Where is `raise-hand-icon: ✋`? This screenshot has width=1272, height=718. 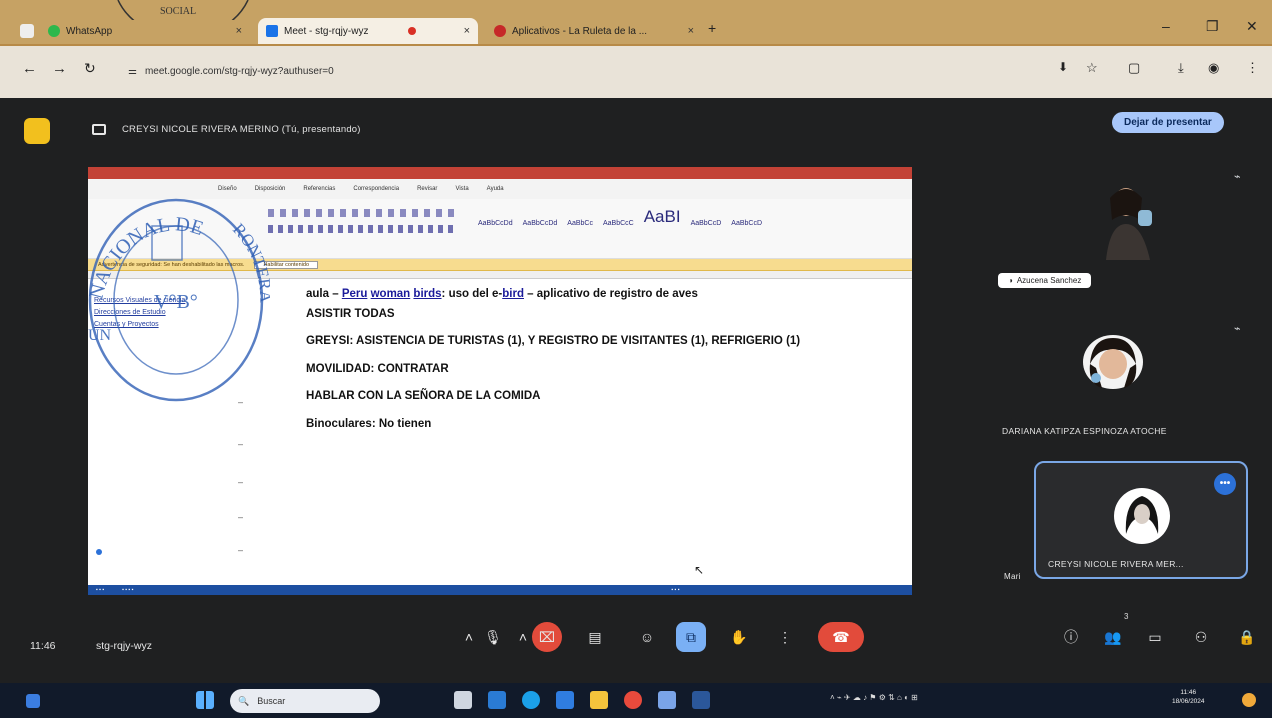 raise-hand-icon: ✋ is located at coordinates (739, 637).